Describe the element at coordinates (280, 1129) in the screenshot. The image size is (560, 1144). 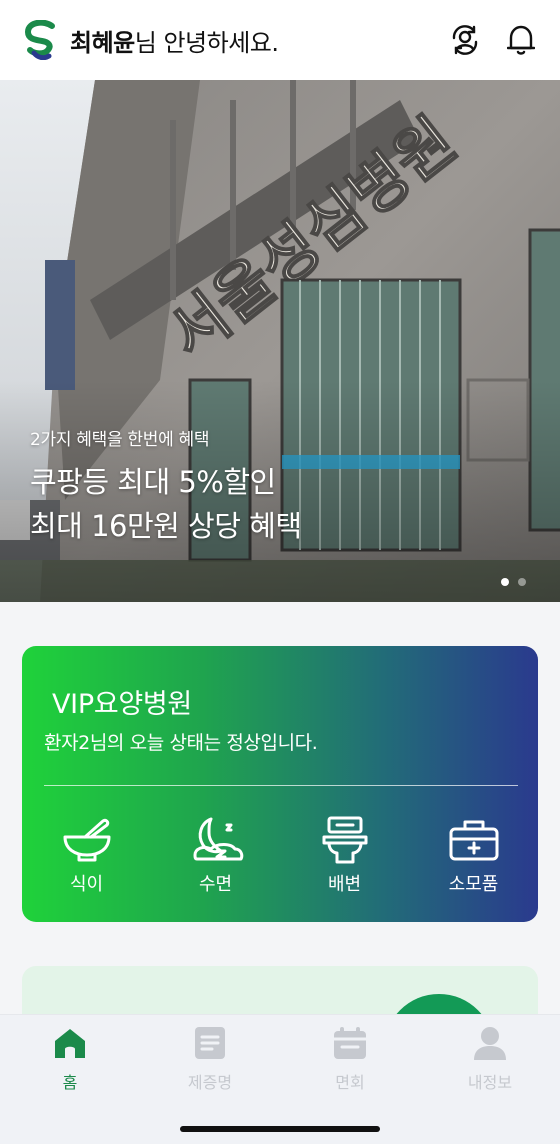
I see `home-indicator` at that location.